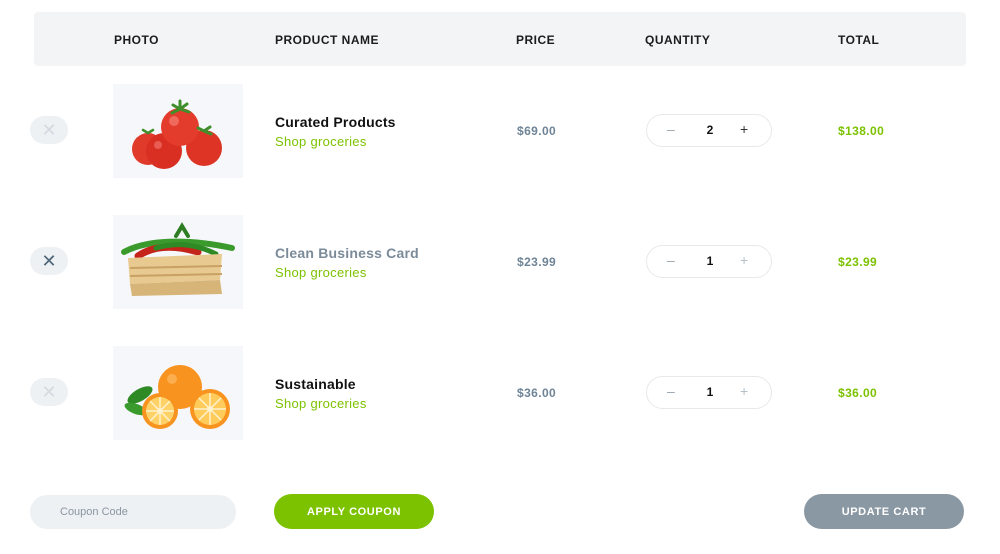 Image resolution: width=1000 pixels, height=554 pixels. I want to click on product-price: $23.99, so click(537, 262).